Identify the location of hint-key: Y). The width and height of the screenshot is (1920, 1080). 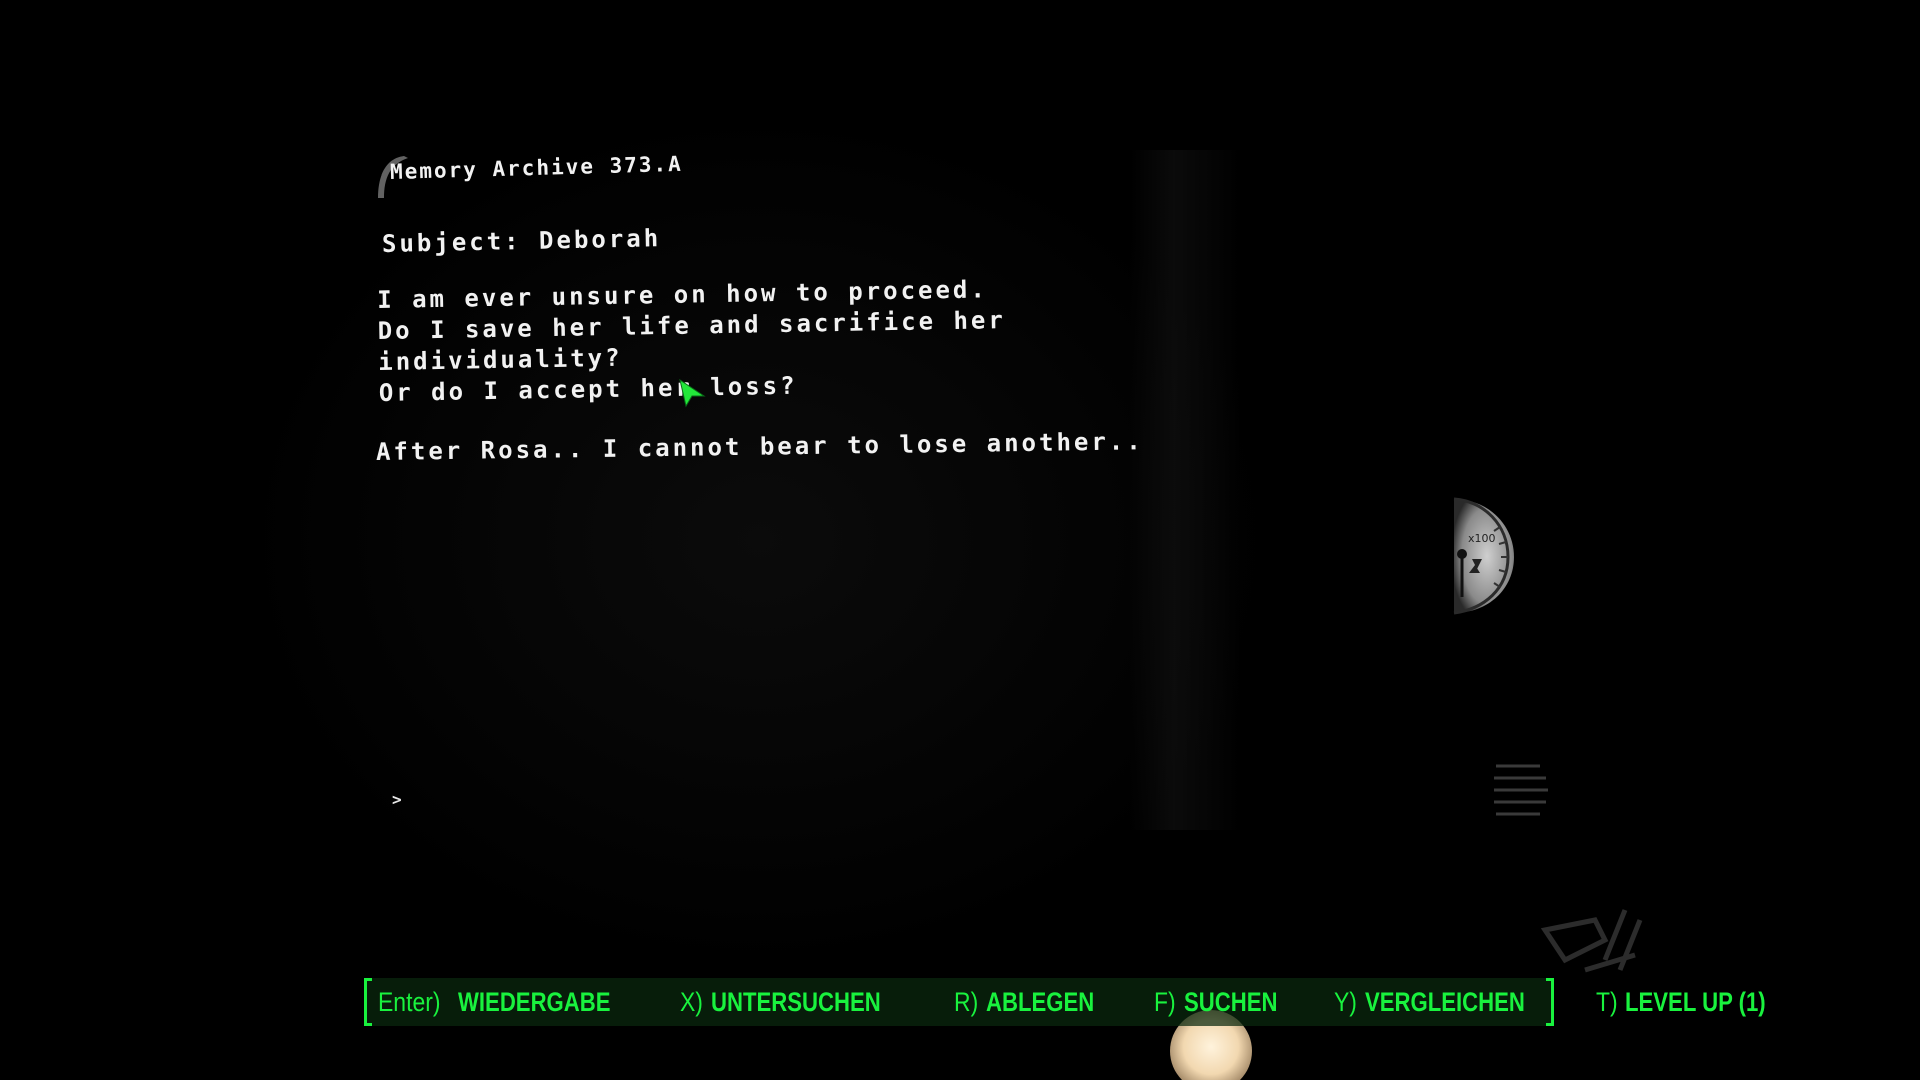
(1345, 1001).